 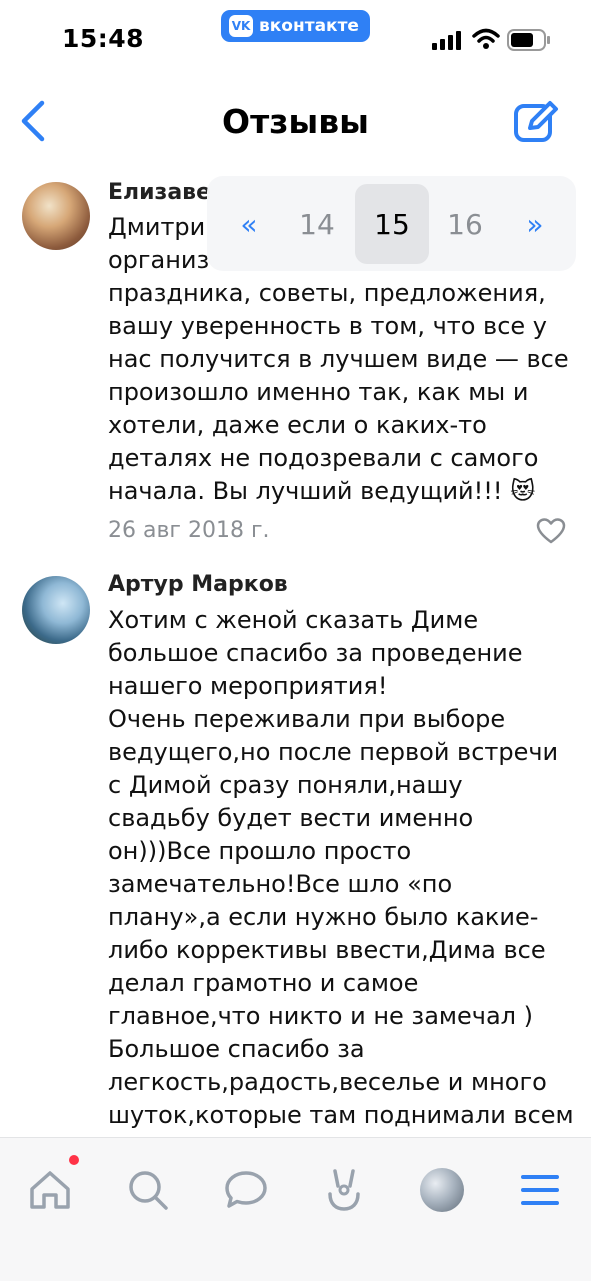 I want to click on review-author: Елизаве, so click(x=159, y=192).